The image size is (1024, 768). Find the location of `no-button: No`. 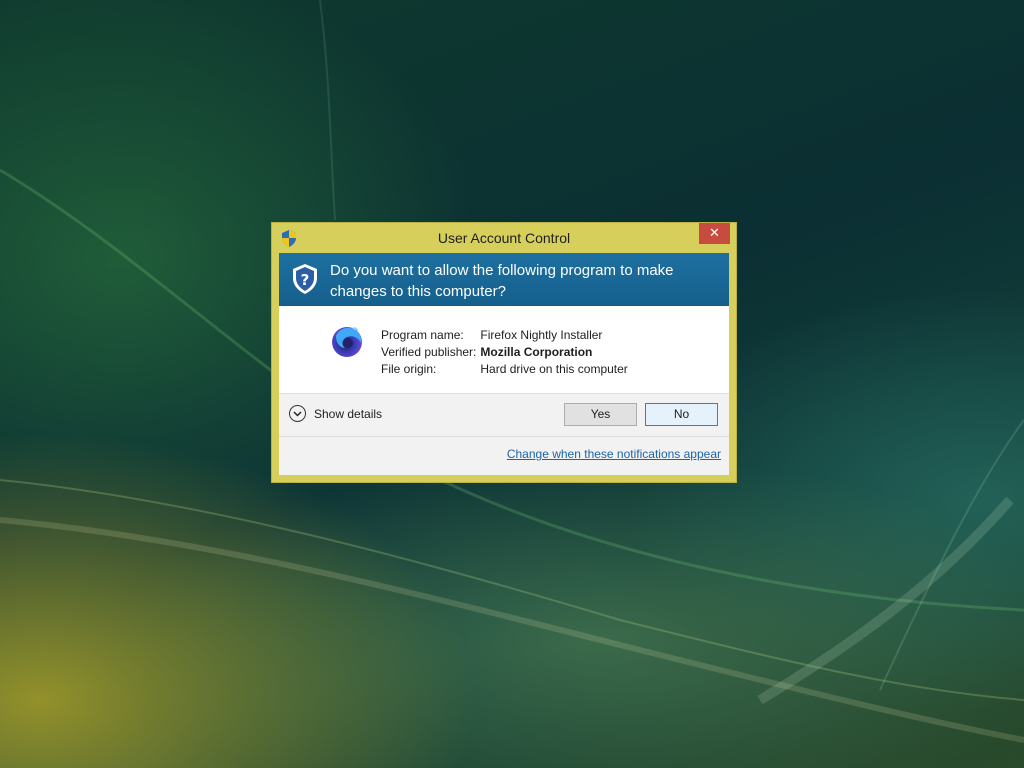

no-button: No is located at coordinates (681, 414).